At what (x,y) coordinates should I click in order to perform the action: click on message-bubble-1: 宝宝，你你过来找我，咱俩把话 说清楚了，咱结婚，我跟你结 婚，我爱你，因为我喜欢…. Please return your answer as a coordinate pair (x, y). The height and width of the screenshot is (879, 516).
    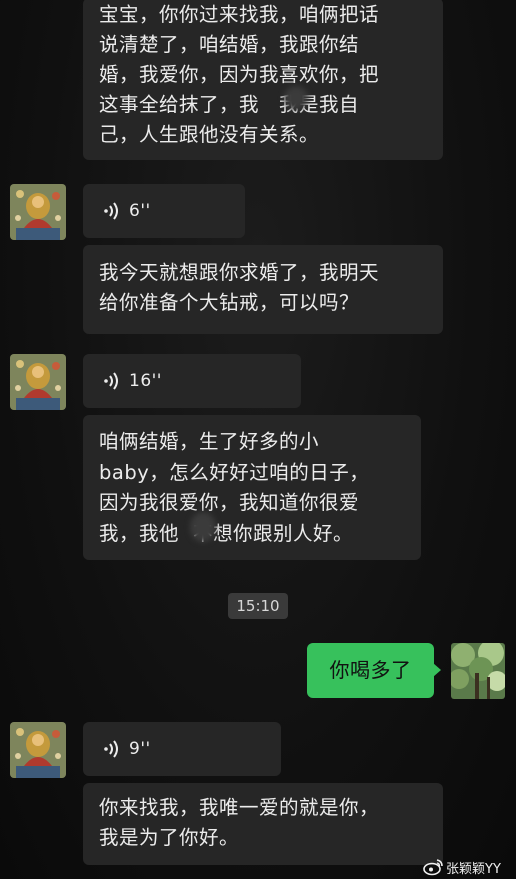
    Looking at the image, I should click on (263, 80).